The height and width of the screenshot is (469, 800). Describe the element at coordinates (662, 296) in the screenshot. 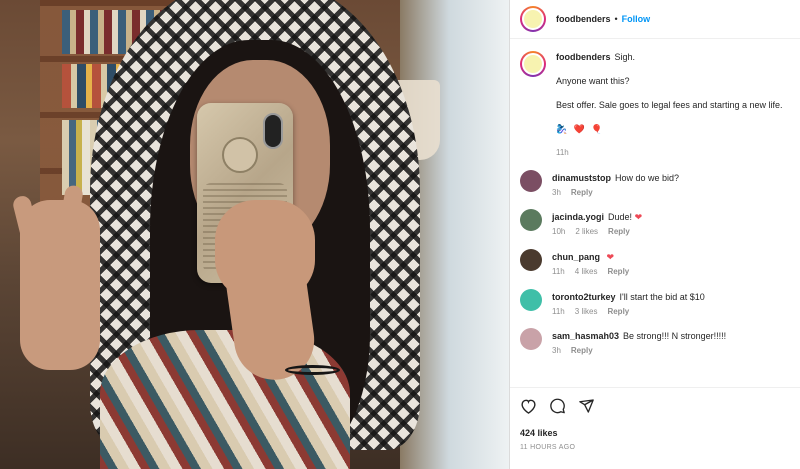

I see `comment-text: I'll start the bid at $10` at that location.